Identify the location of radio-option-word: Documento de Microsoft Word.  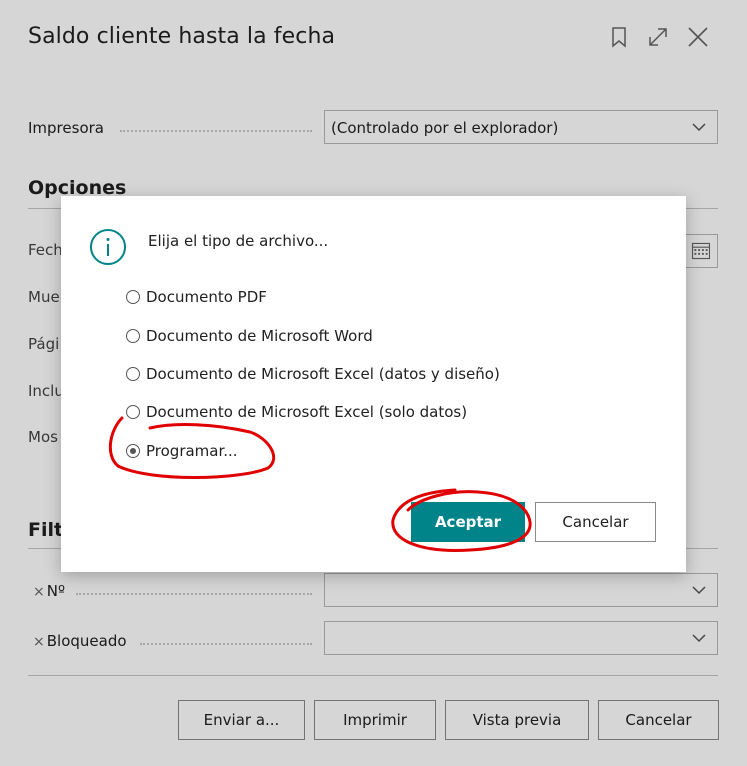
(249, 336).